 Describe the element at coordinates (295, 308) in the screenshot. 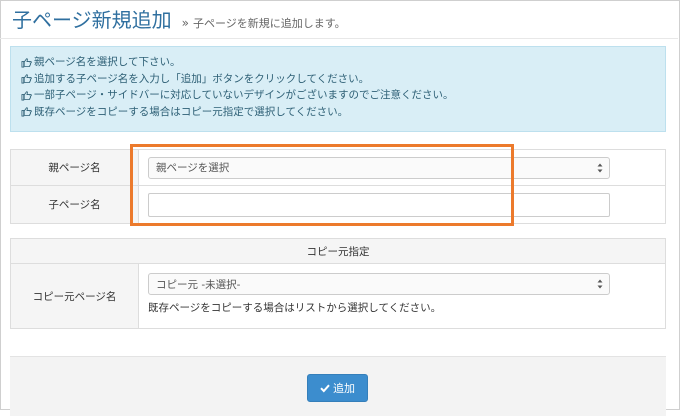

I see `copy-source-help: 既存ページをコピーする場合はリストから選択してください。` at that location.